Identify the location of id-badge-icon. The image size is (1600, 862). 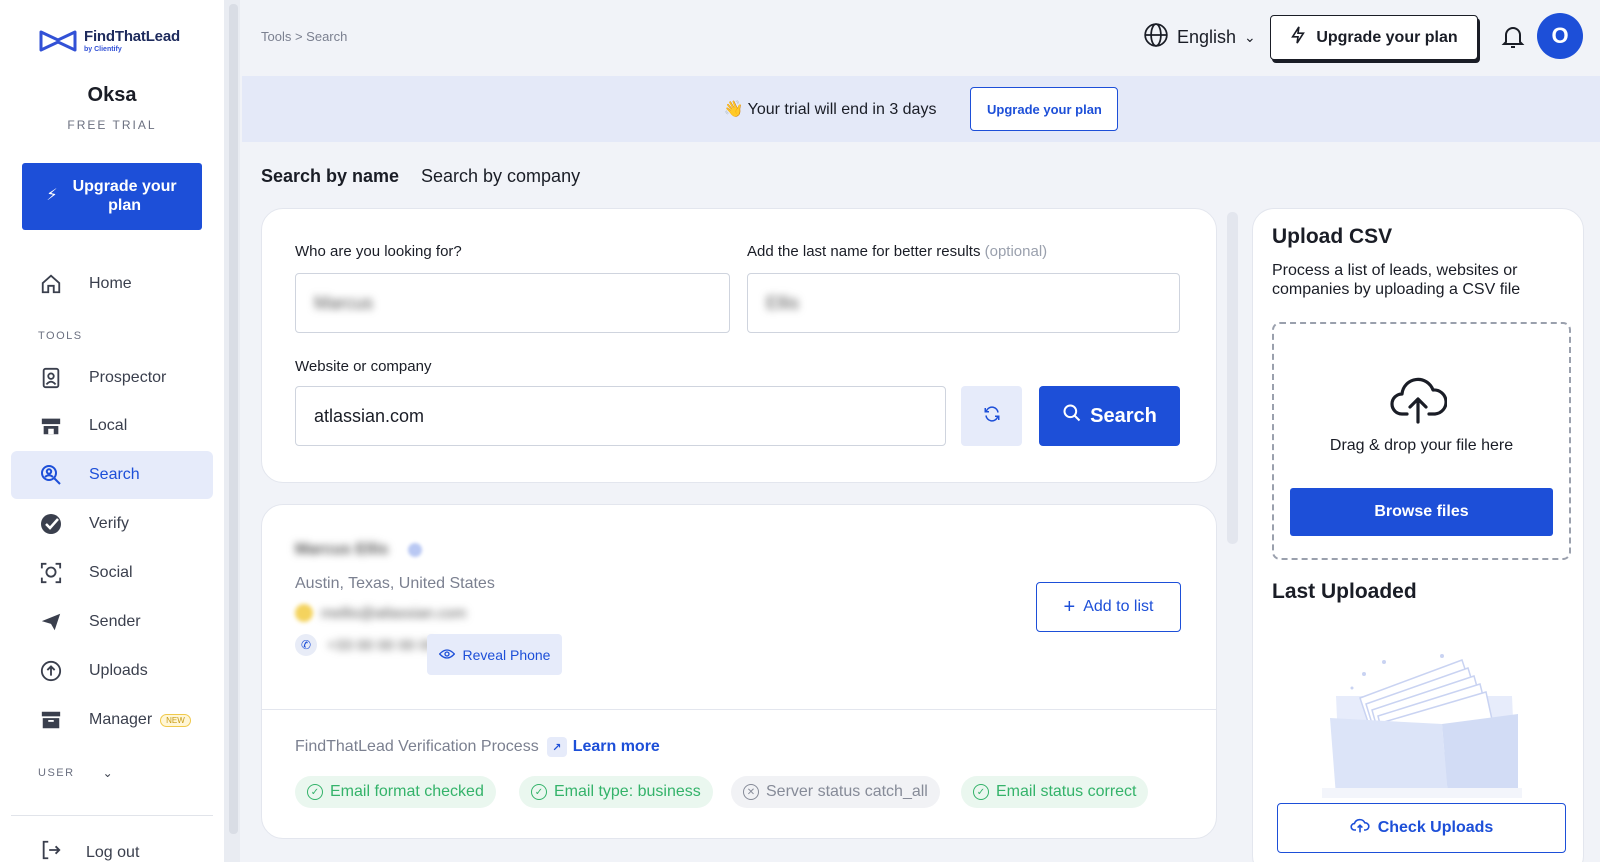
(51, 378).